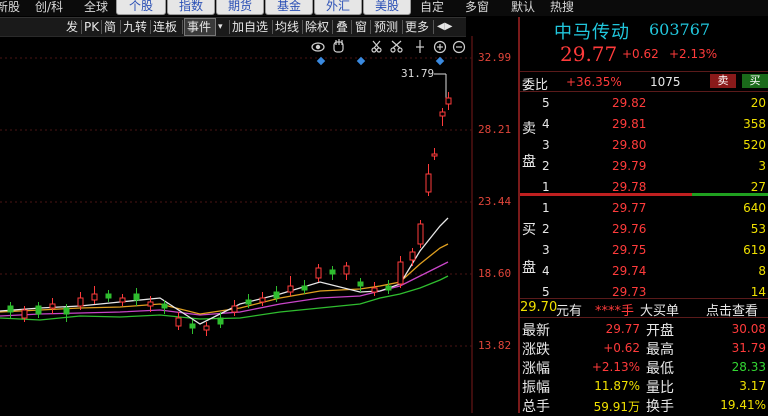 This screenshot has width=768, height=416. Describe the element at coordinates (289, 7) in the screenshot. I see `nav-jijin-button: 基金` at that location.